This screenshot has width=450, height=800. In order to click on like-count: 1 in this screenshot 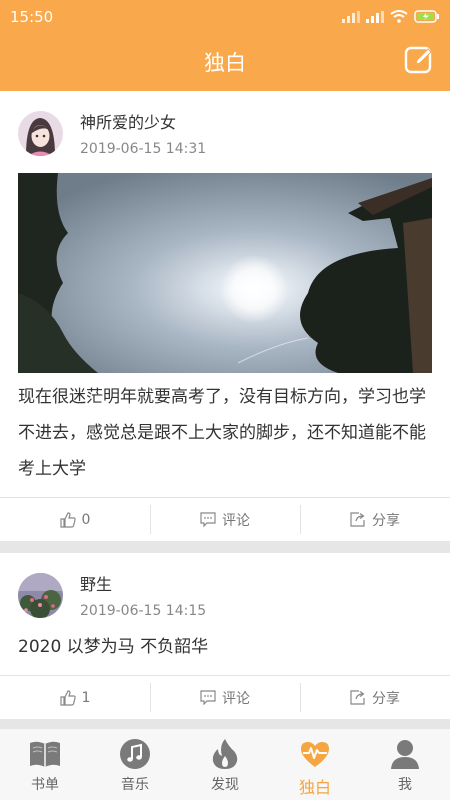, I will do `click(86, 697)`.